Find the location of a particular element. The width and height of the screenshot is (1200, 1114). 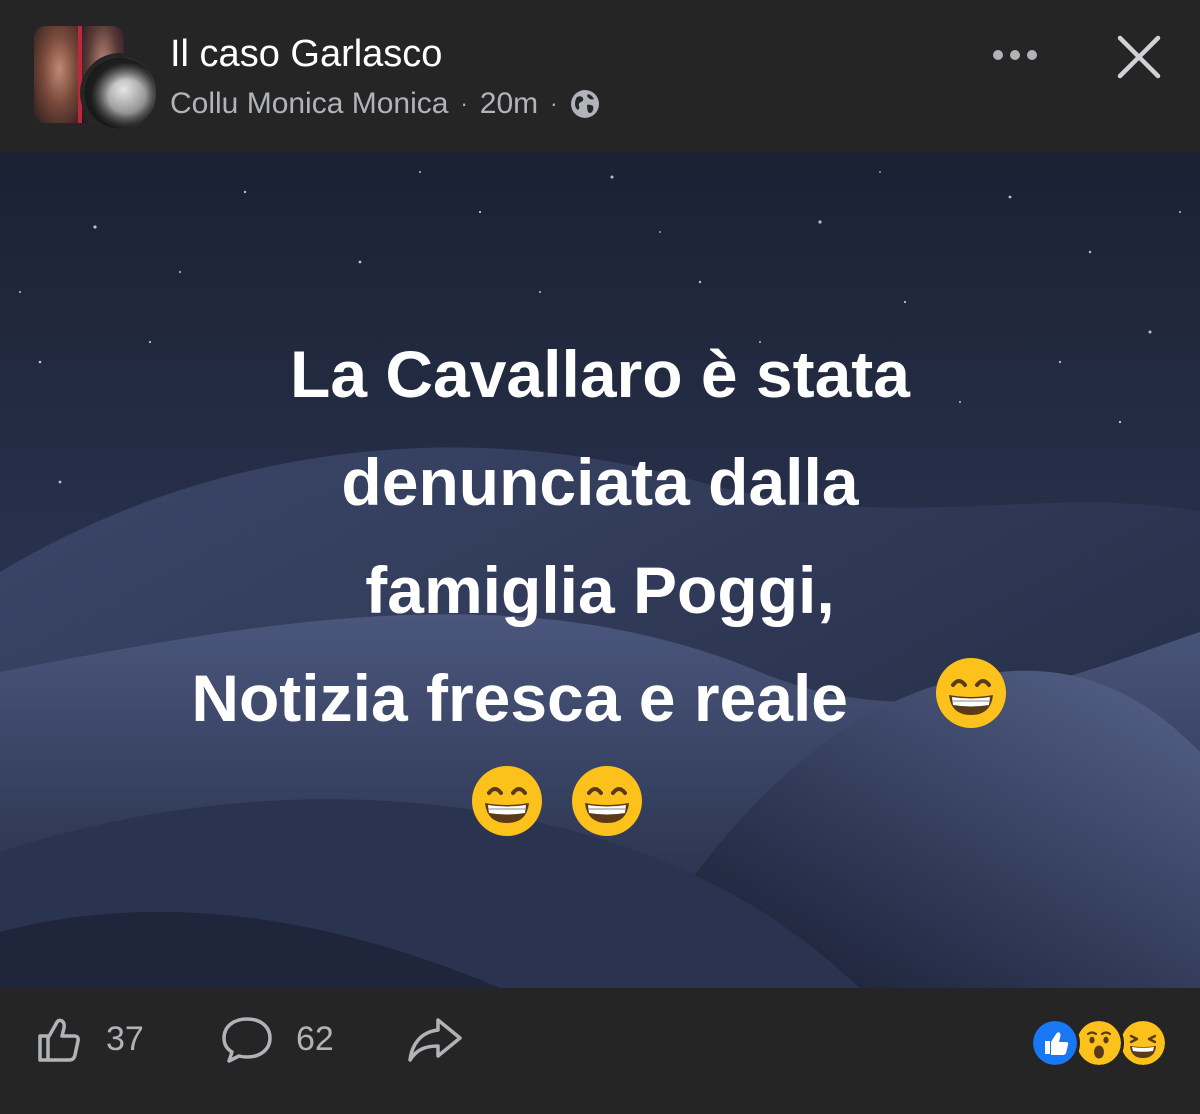

like-reaction-icon is located at coordinates (1055, 1043).